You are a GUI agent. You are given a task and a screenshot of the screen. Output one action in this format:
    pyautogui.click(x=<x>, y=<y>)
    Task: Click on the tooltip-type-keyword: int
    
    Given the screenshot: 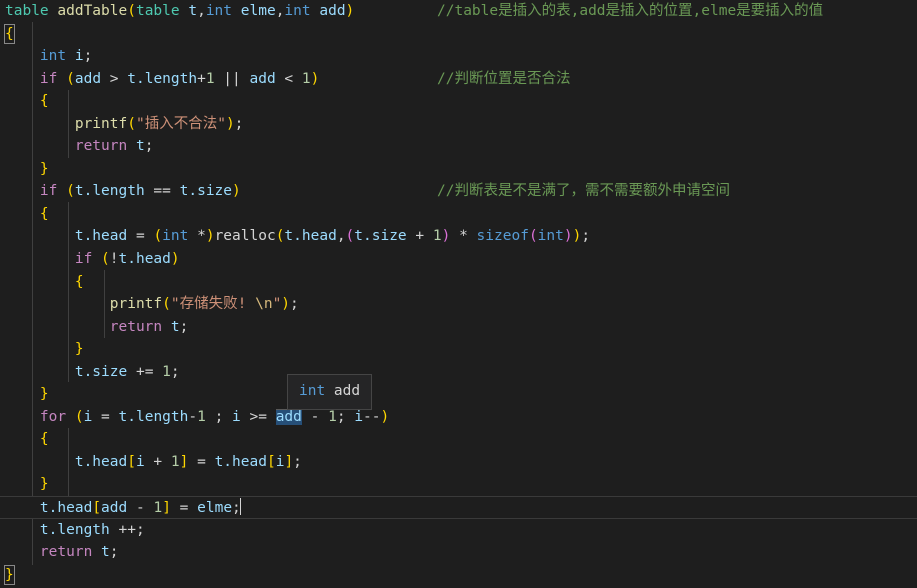 What is the action you would take?
    pyautogui.click(x=312, y=391)
    